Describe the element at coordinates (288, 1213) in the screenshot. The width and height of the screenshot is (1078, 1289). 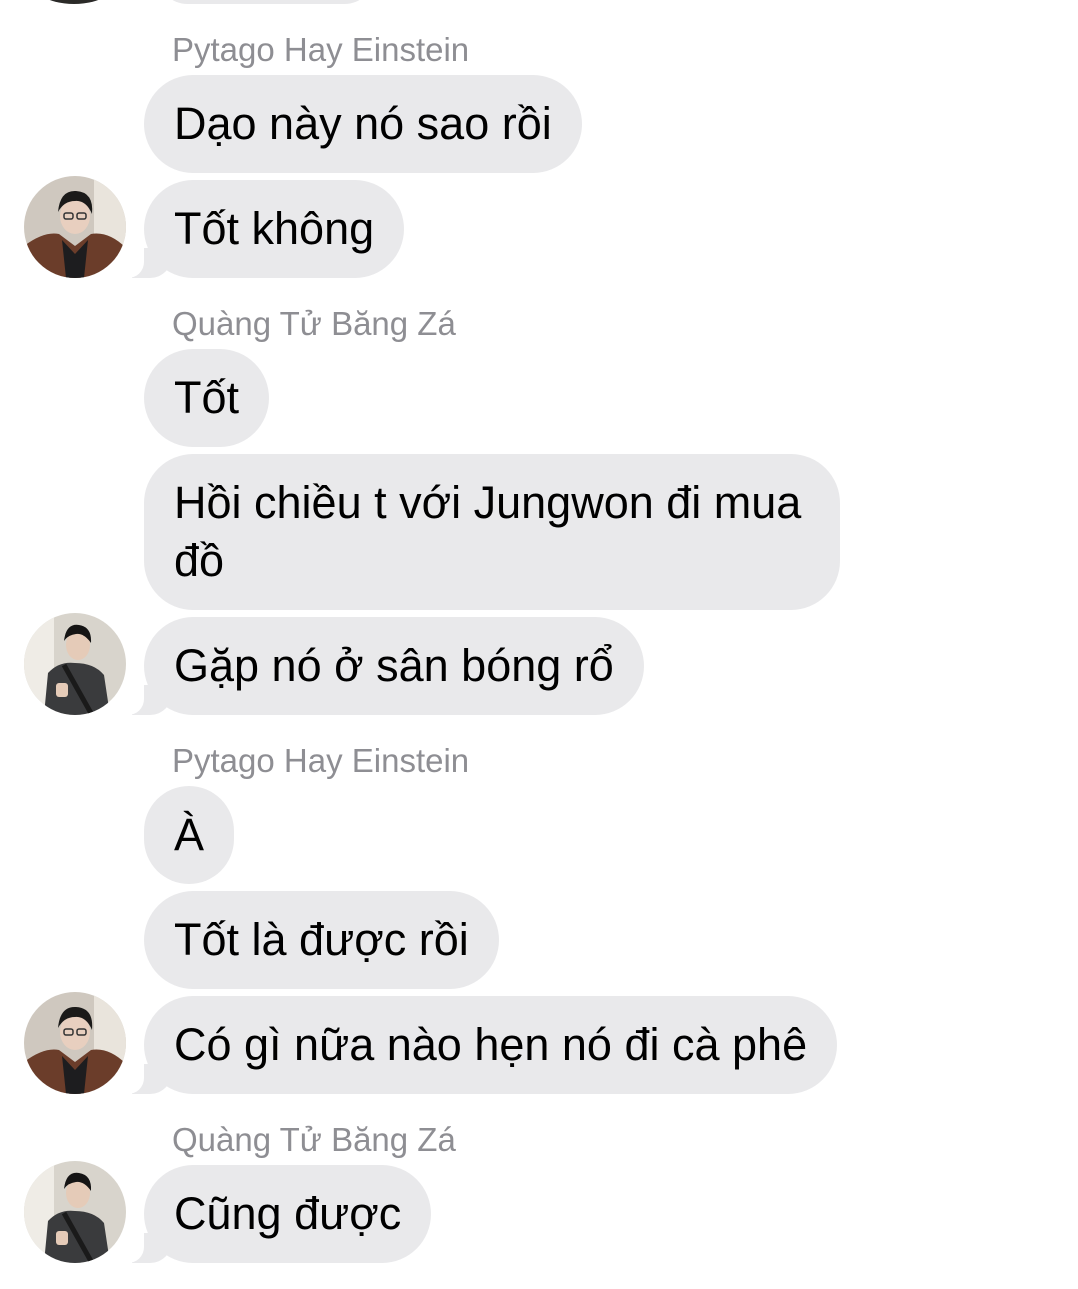
I see `message-text: Cũng được` at that location.